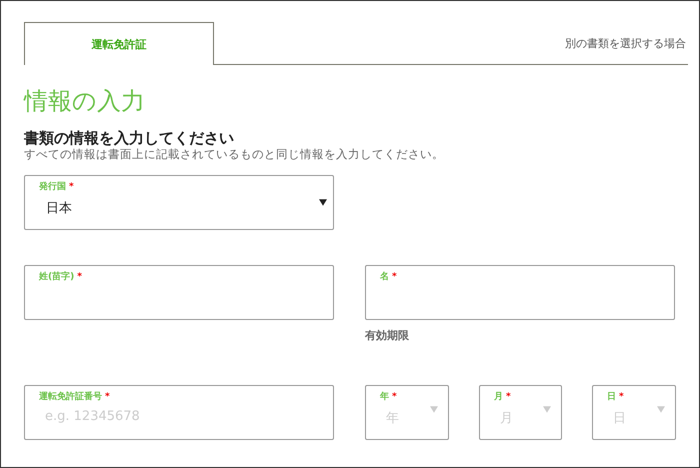 The image size is (700, 468). Describe the element at coordinates (129, 138) in the screenshot. I see `section-heading: 書類の情報を入力してください` at that location.